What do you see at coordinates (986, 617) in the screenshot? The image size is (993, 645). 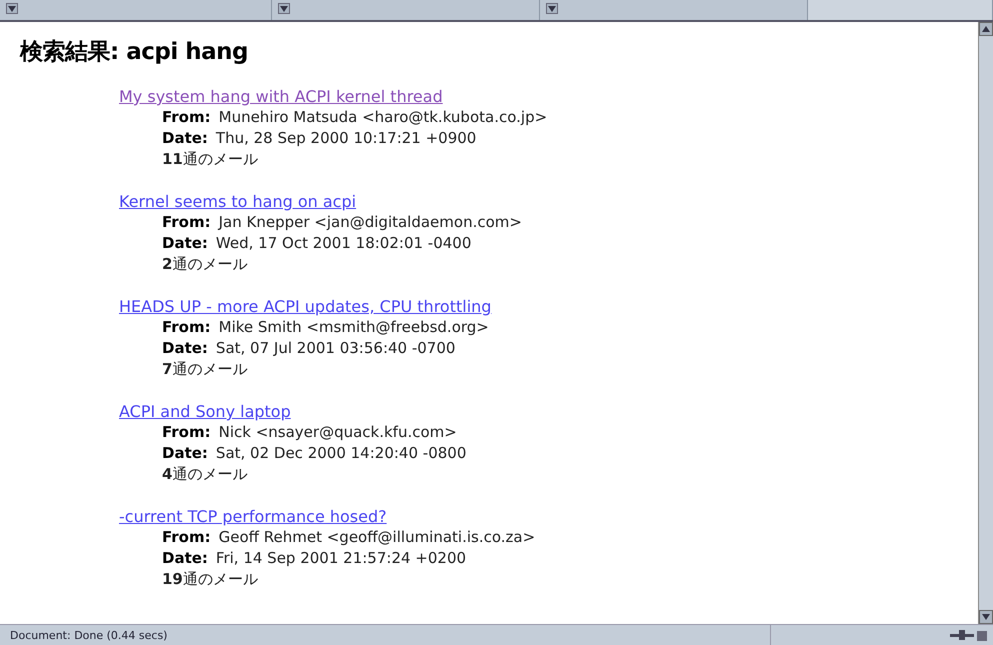 I see `scroll-down-icon` at bounding box center [986, 617].